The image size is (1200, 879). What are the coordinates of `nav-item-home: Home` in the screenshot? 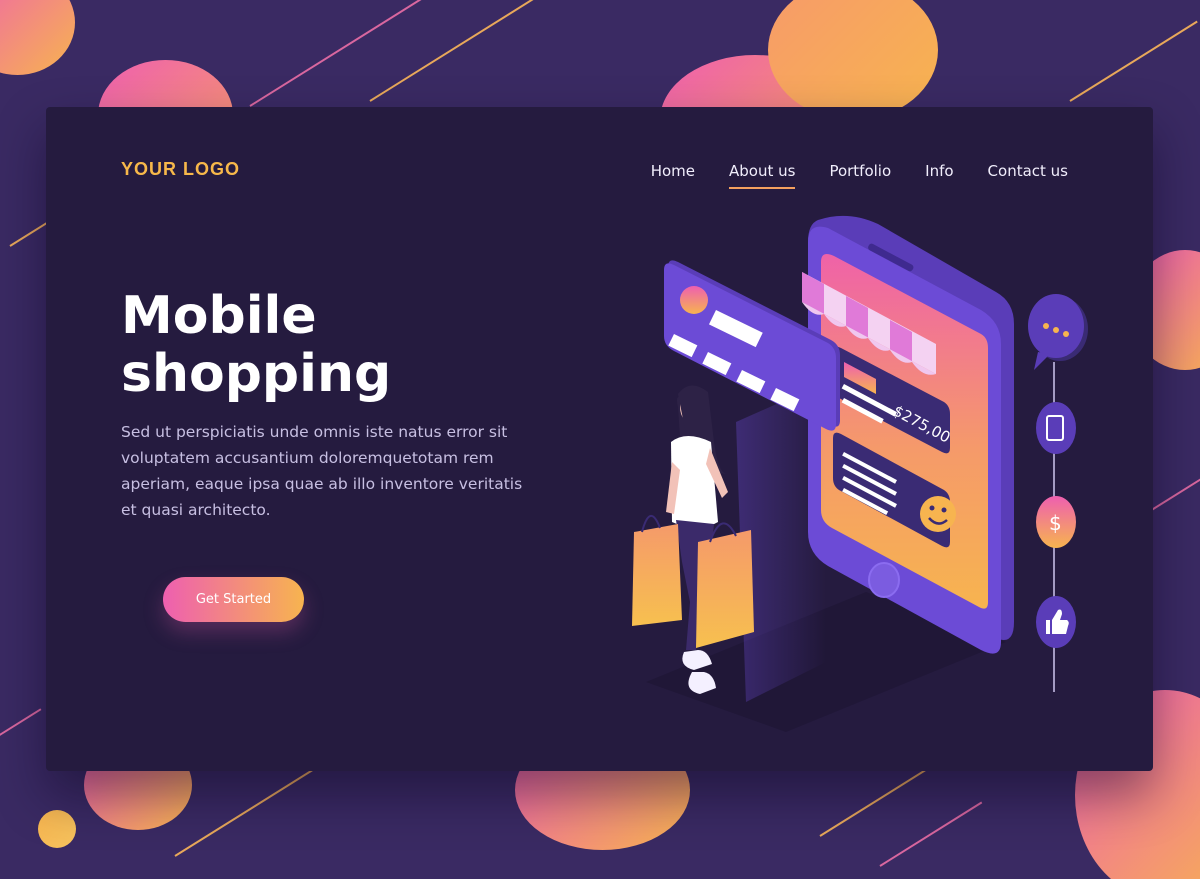 It's located at (673, 175).